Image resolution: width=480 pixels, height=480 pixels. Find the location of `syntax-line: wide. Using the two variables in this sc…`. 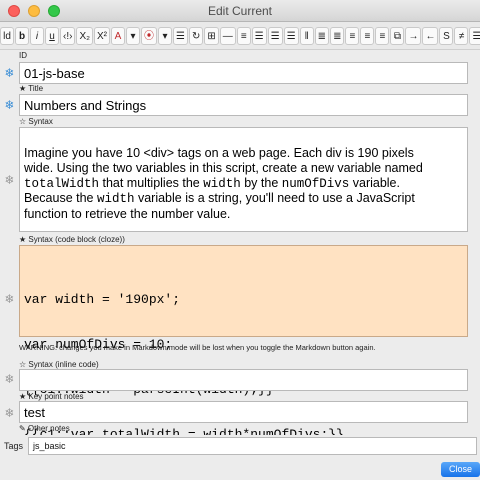

syntax-line: wide. Using the two variables in this sc… is located at coordinates (223, 167).